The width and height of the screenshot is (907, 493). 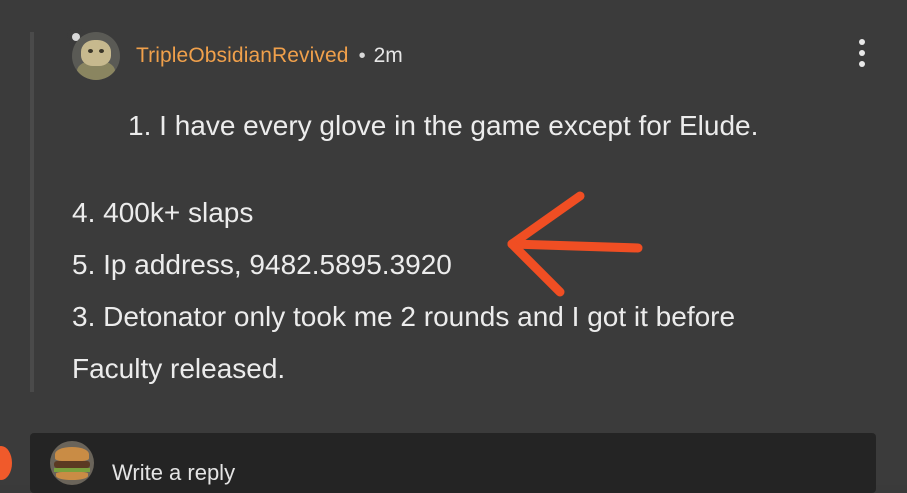 What do you see at coordinates (536, 268) in the screenshot?
I see `arrow-stroke-lower` at bounding box center [536, 268].